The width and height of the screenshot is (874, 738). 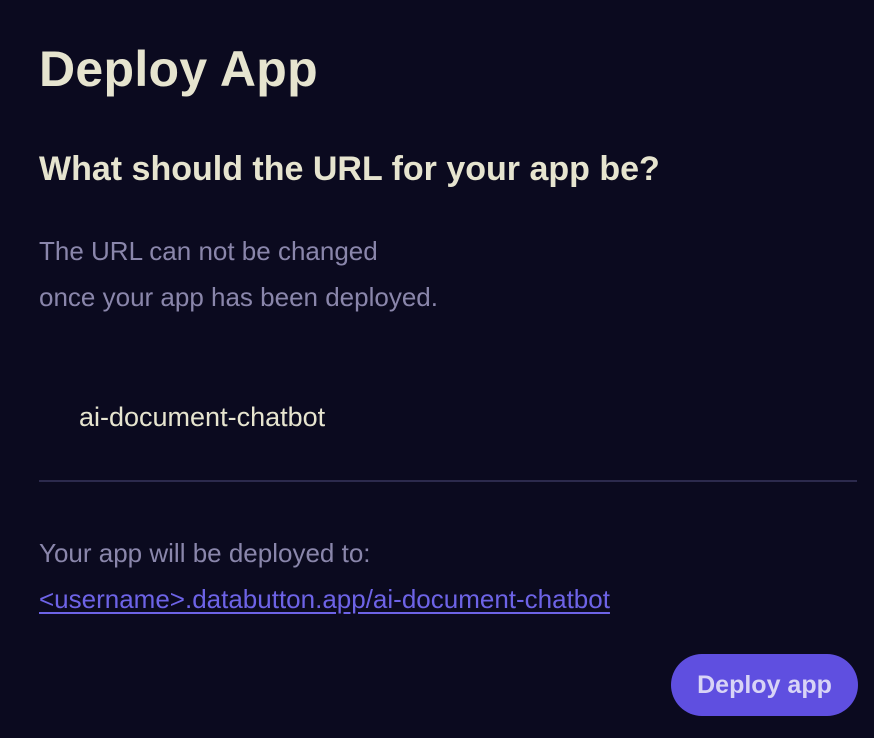 I want to click on deploy-destination-label: Your app will be deployed to:, so click(x=205, y=553).